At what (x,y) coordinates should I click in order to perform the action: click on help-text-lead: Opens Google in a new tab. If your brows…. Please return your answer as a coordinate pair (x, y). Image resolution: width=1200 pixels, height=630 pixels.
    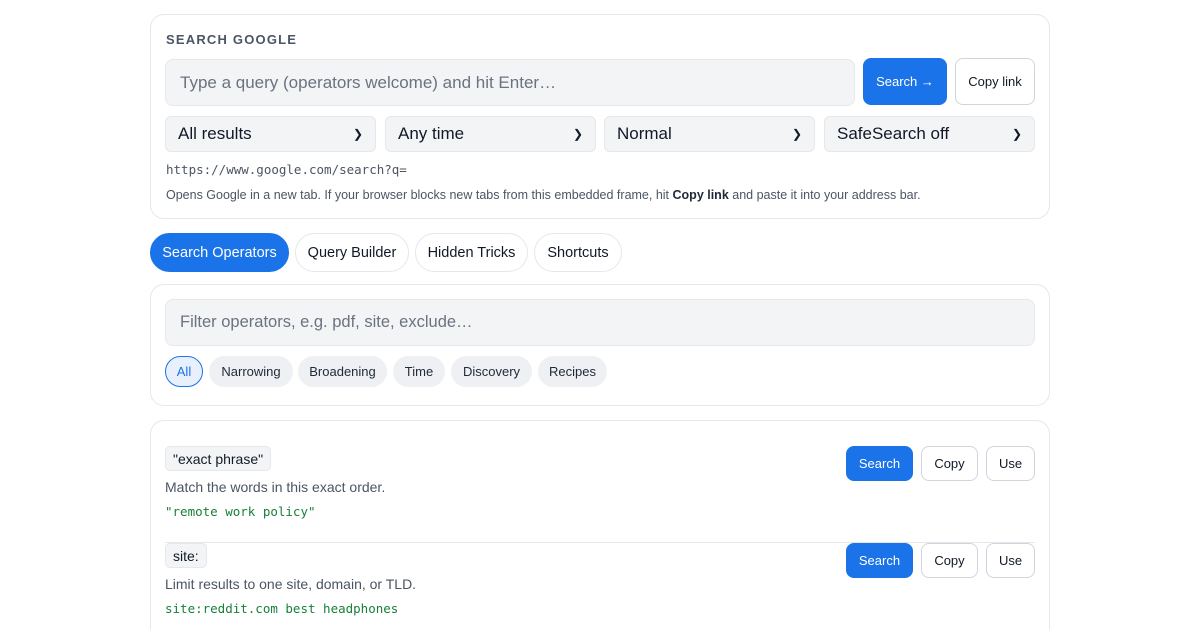
    Looking at the image, I should click on (419, 195).